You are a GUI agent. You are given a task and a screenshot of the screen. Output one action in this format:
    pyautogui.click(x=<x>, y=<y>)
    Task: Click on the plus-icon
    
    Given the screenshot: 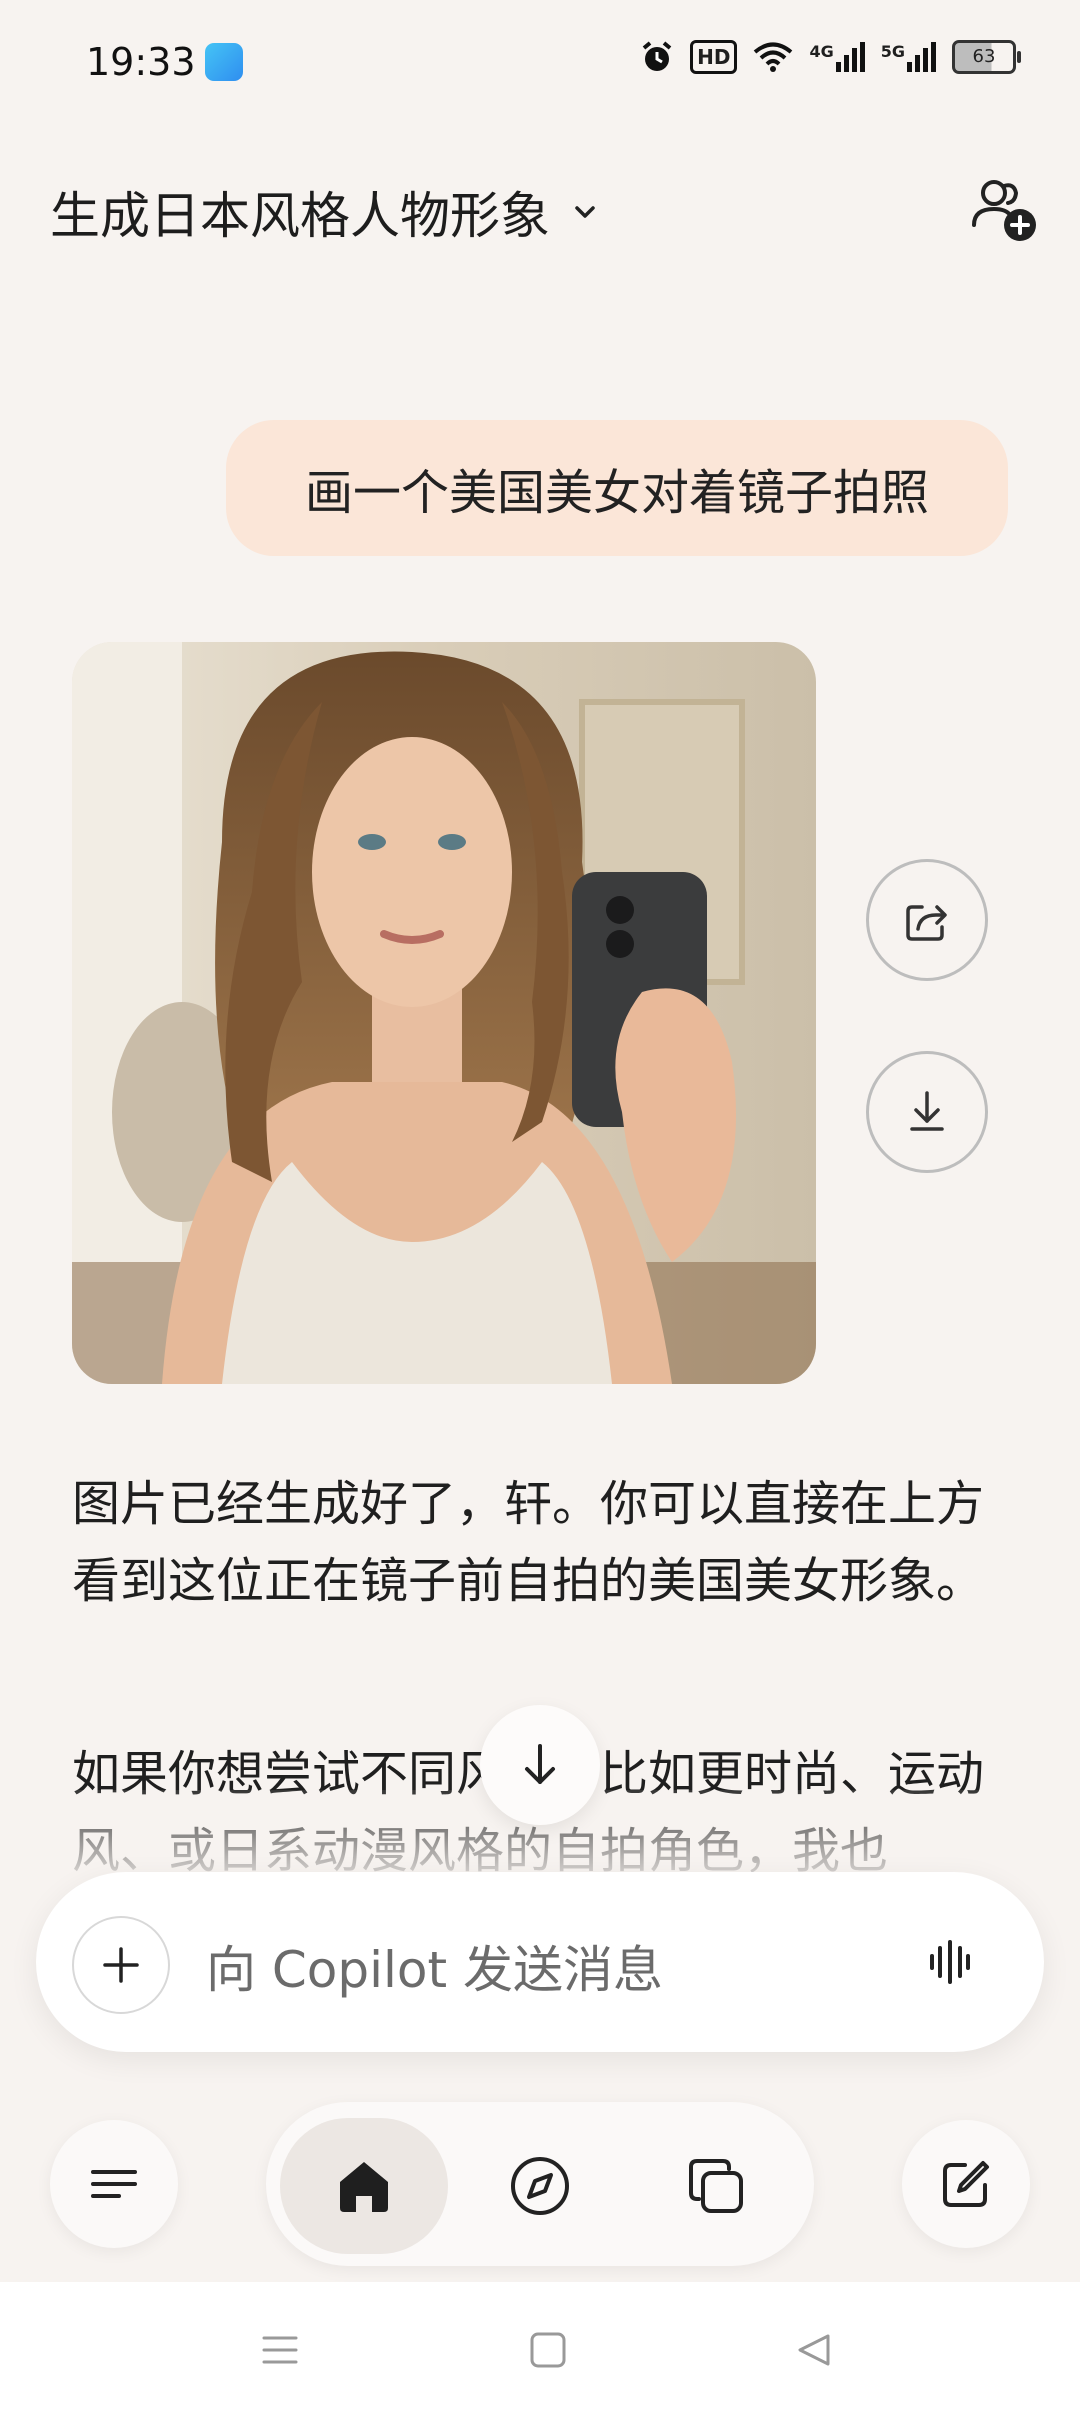 What is the action you would take?
    pyautogui.click(x=121, y=1965)
    